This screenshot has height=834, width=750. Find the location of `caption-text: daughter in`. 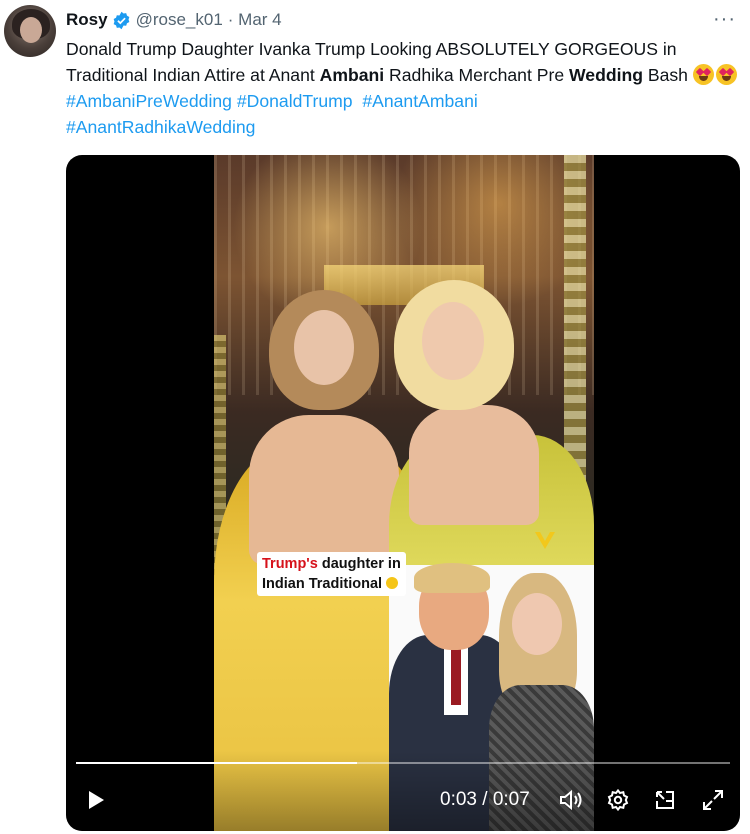

caption-text: daughter in is located at coordinates (359, 564).